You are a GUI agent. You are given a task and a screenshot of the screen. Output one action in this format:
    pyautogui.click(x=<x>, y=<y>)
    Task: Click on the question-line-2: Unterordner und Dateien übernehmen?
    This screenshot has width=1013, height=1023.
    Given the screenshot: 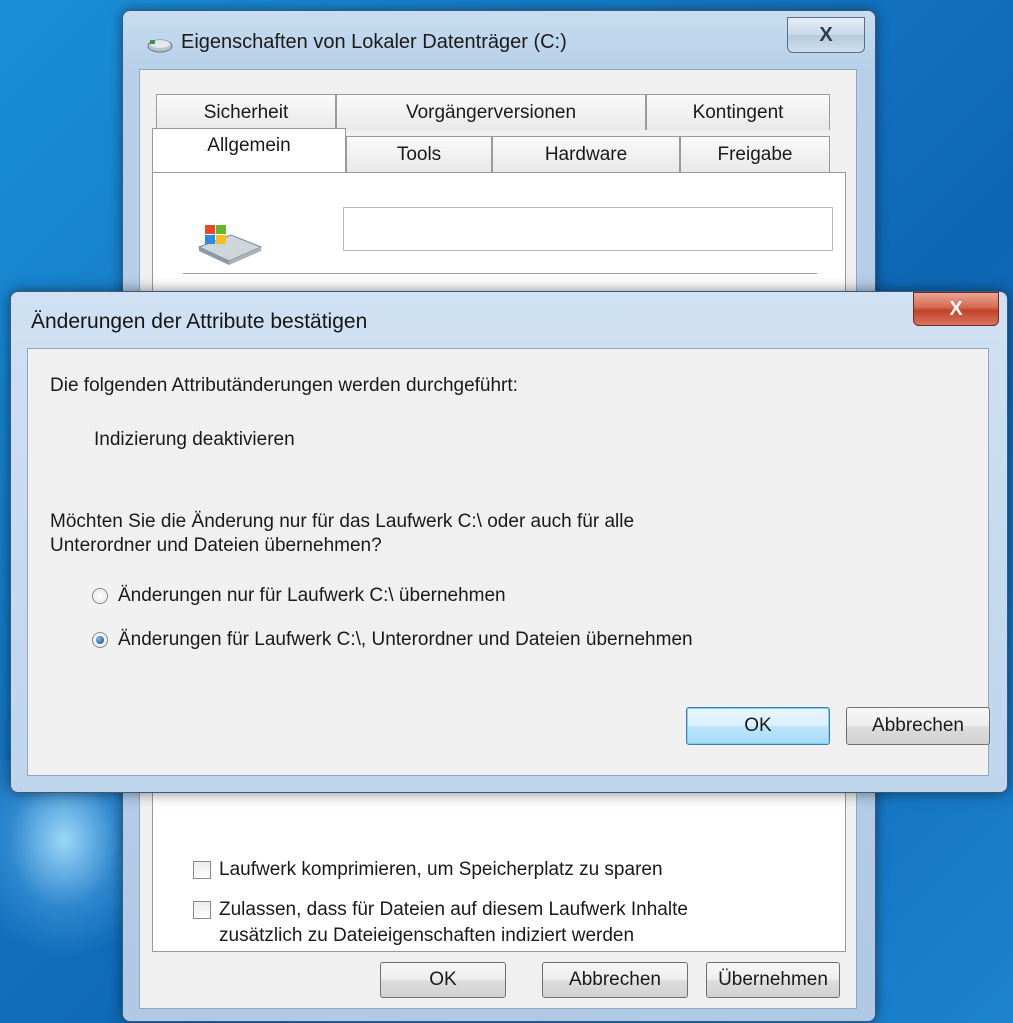 What is the action you would take?
    pyautogui.click(x=216, y=545)
    